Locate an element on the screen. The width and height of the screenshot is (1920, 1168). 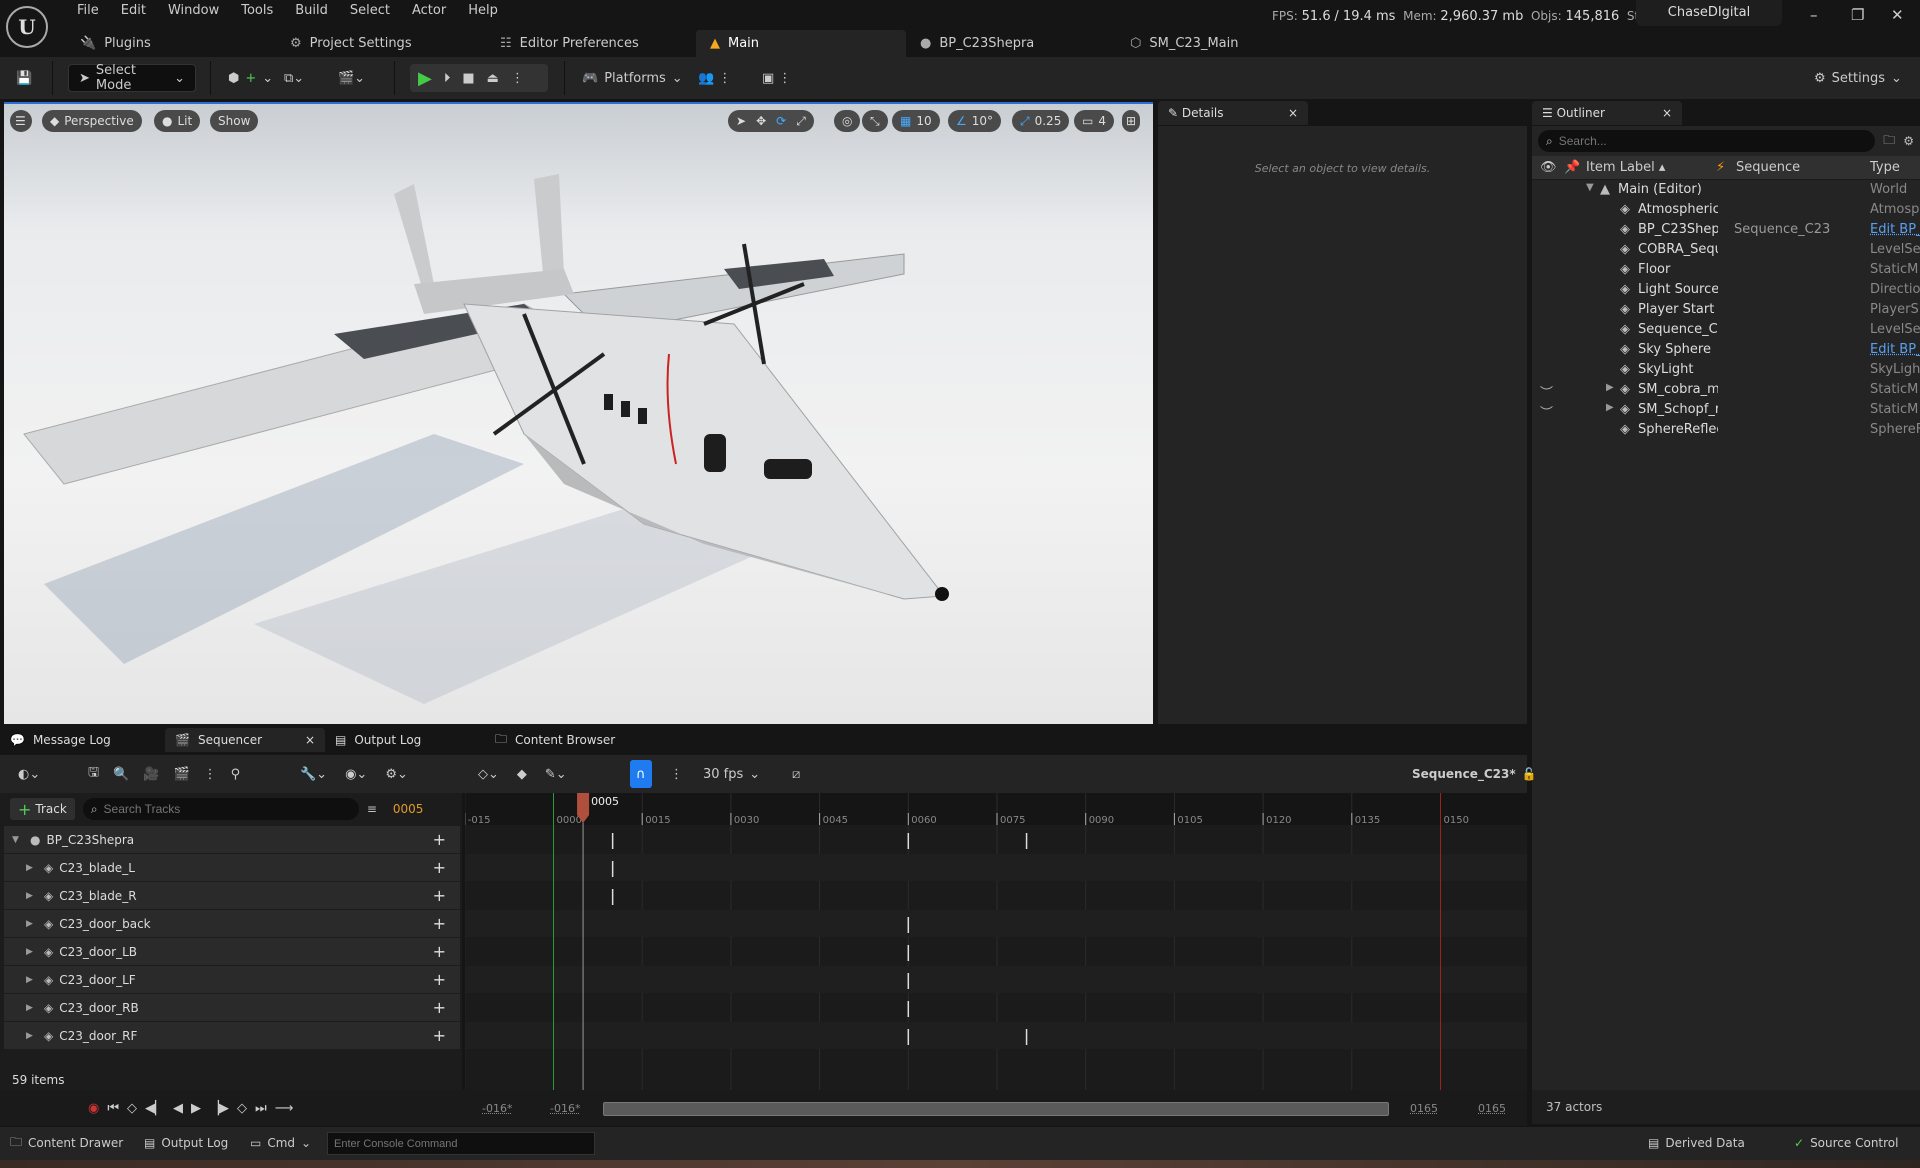
track-row: ▼ ● BP_C23Shepra + is located at coordinates (232, 839).